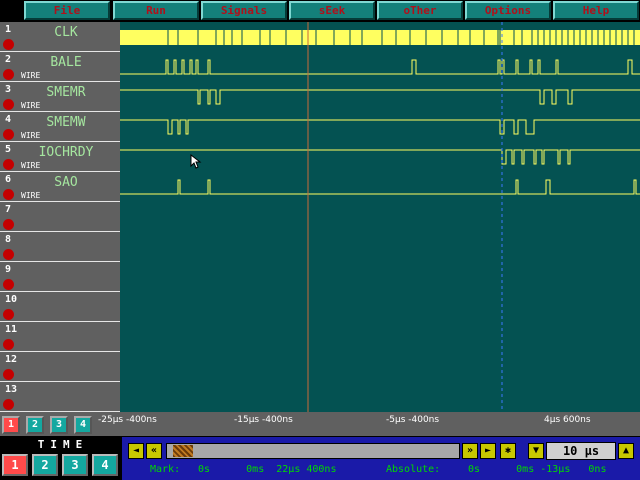 Image resolution: width=640 pixels, height=480 pixels. What do you see at coordinates (596, 10) in the screenshot?
I see `menu-help: Help` at bounding box center [596, 10].